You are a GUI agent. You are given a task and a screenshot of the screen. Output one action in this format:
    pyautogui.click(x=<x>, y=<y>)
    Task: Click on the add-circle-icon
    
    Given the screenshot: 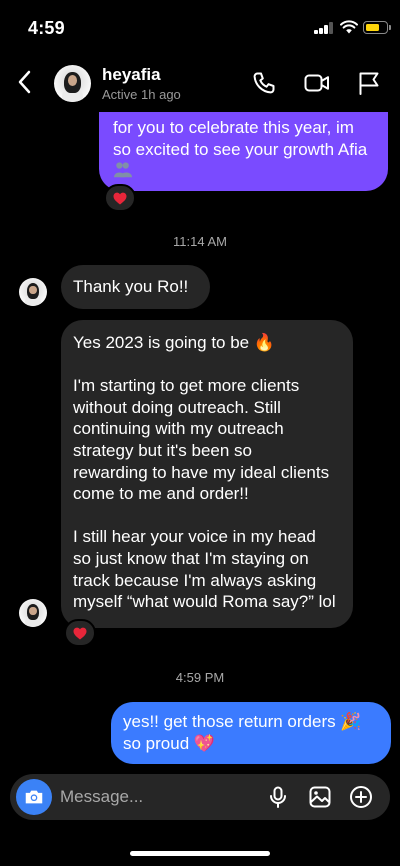 What is the action you would take?
    pyautogui.click(x=361, y=797)
    